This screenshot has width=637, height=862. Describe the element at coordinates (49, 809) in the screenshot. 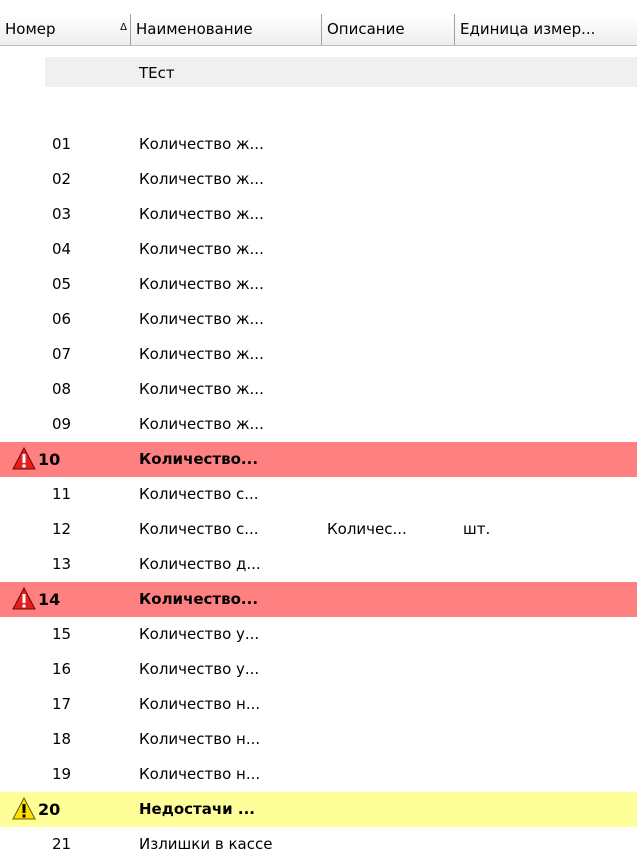

I see `row-number: 20` at that location.